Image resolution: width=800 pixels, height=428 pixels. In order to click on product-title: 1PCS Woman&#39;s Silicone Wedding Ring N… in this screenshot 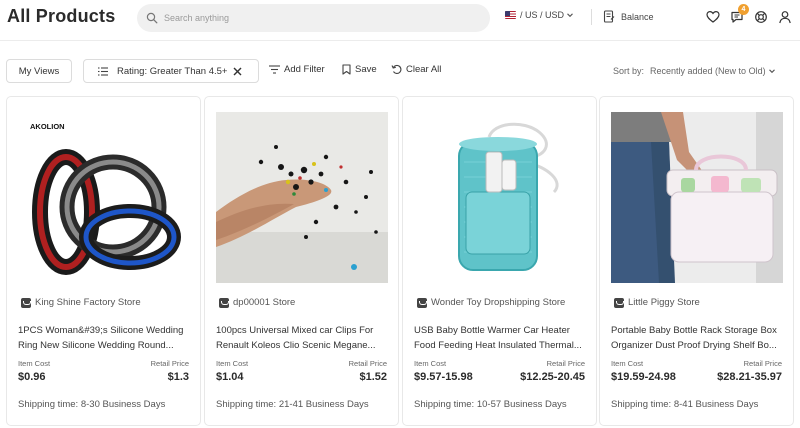, I will do `click(104, 338)`.